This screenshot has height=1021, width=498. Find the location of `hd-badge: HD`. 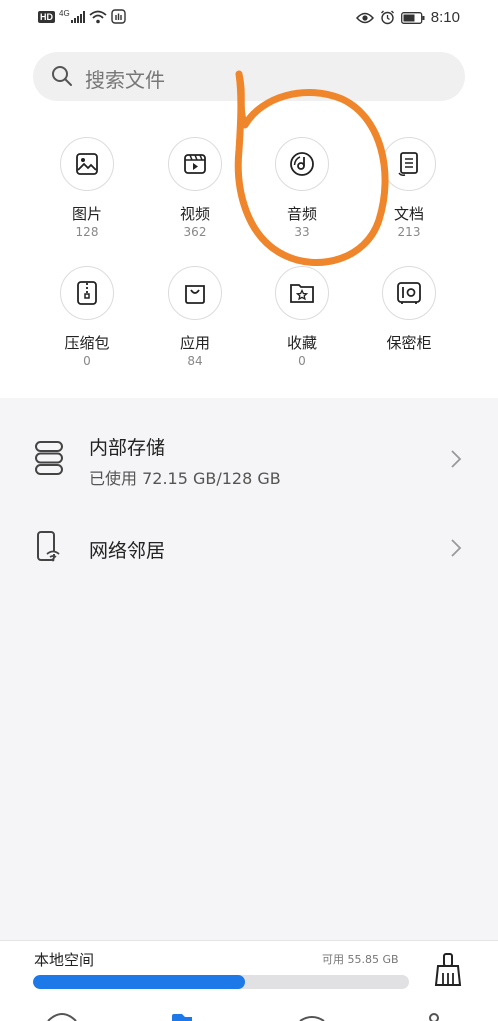

hd-badge: HD is located at coordinates (46, 16).